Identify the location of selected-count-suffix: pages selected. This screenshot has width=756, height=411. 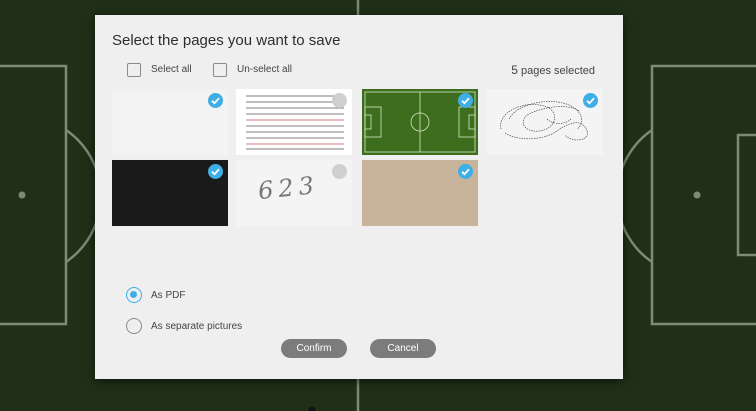
(558, 71).